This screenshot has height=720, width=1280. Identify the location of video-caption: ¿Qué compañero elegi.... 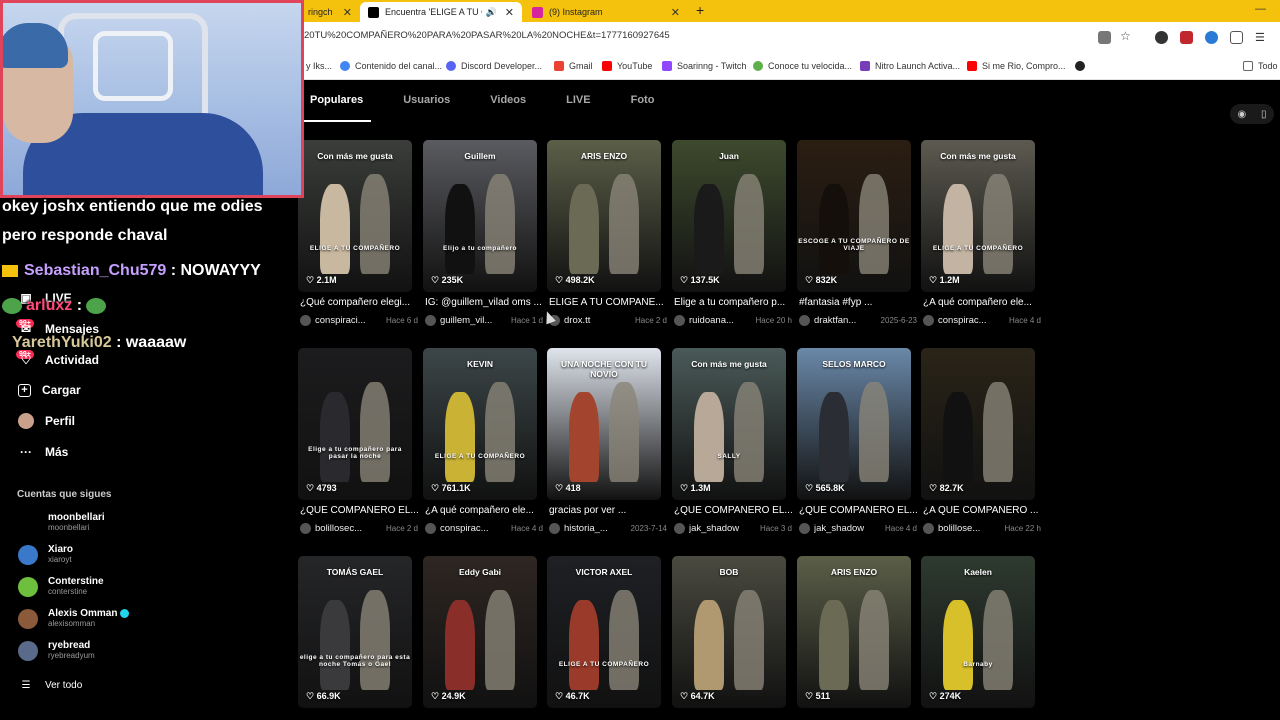
(359, 302).